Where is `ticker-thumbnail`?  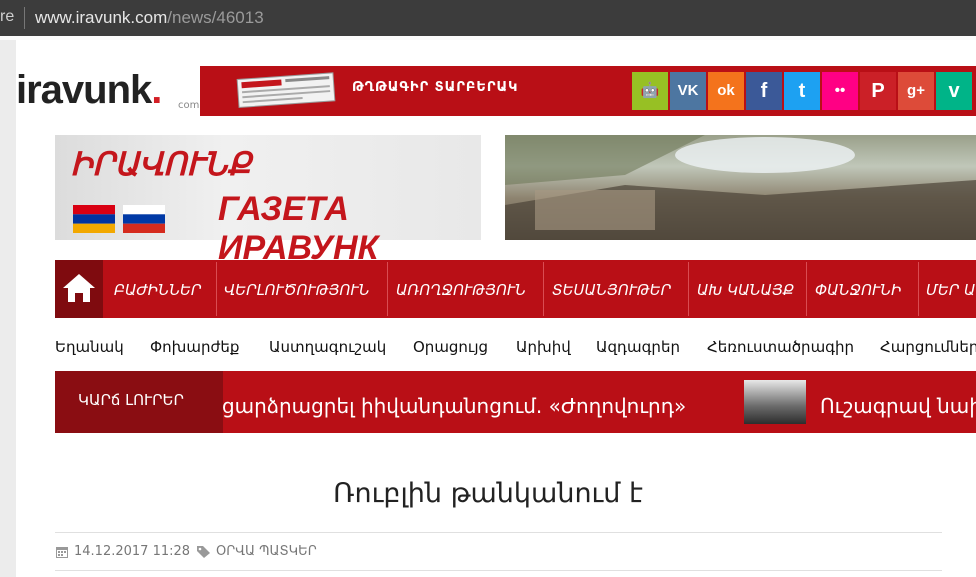 ticker-thumbnail is located at coordinates (775, 402).